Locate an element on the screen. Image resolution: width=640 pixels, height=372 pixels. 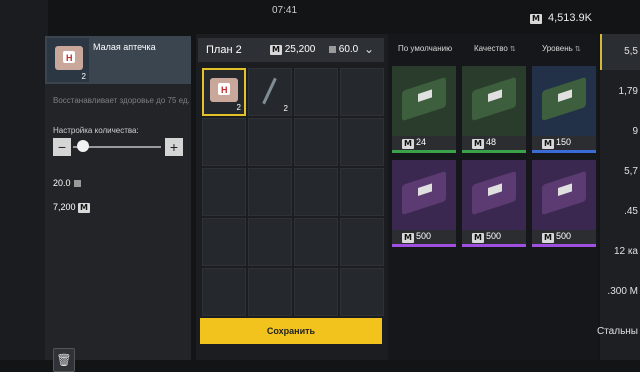
sort-quality-label: Качество is located at coordinates (491, 48).